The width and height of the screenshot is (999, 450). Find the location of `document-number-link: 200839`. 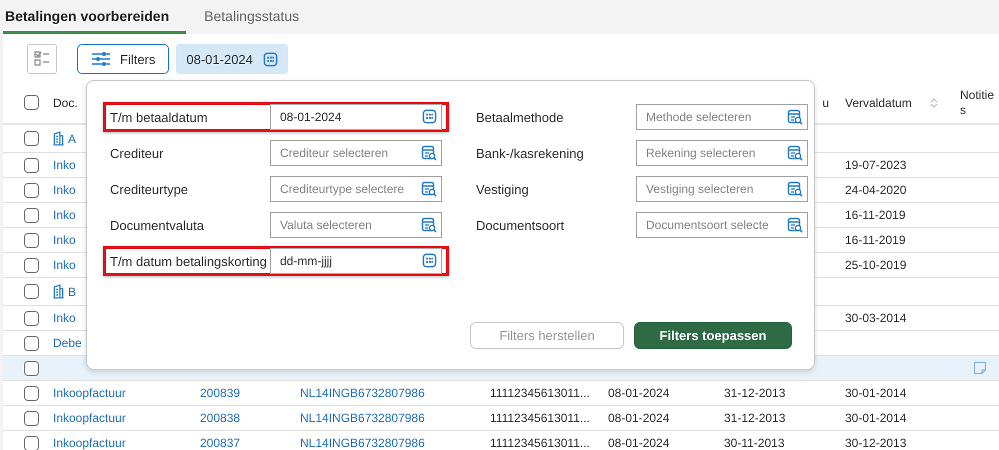

document-number-link: 200839 is located at coordinates (220, 393).